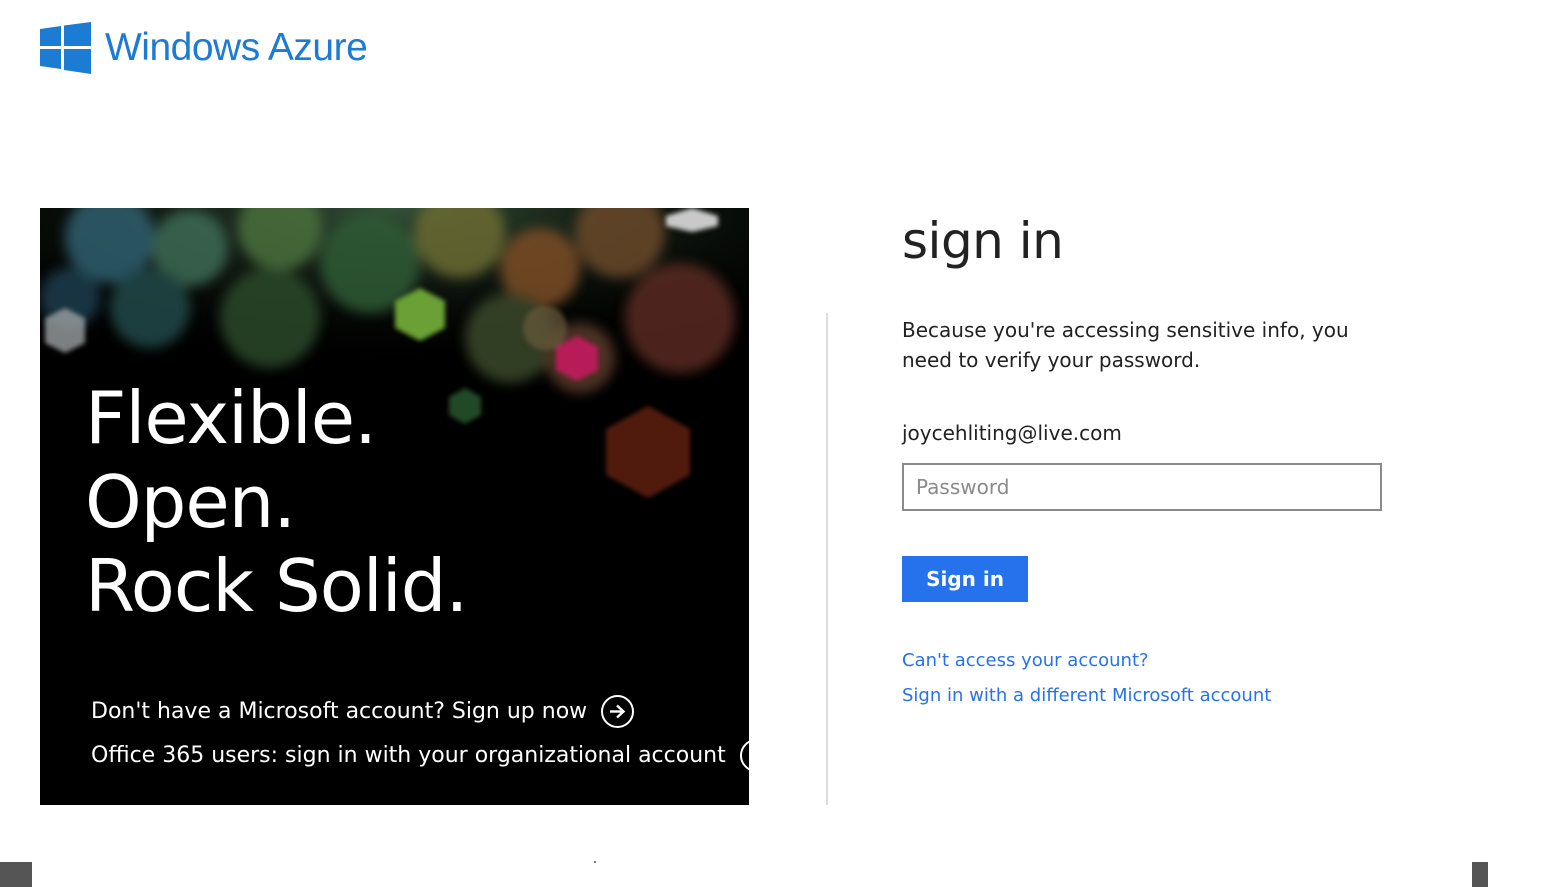 Image resolution: width=1542 pixels, height=887 pixels. Describe the element at coordinates (1142, 487) in the screenshot. I see `password-field` at that location.